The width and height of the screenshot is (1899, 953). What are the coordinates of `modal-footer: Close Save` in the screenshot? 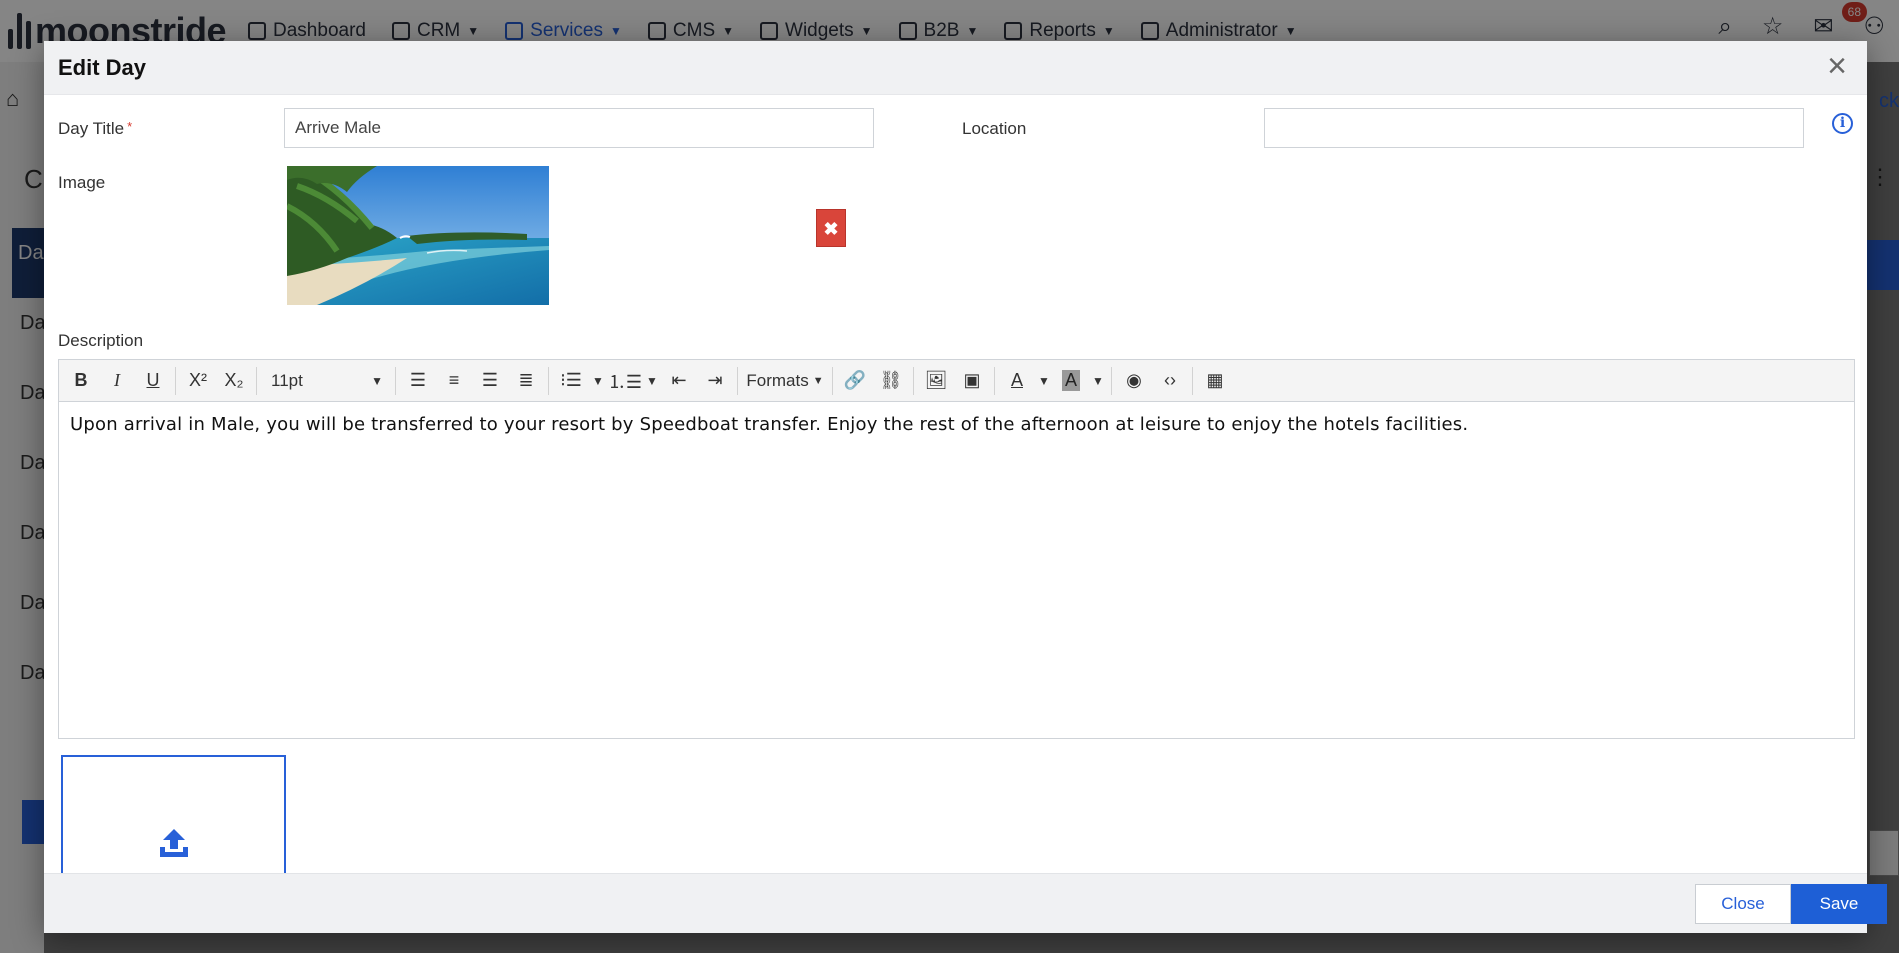 It's located at (965, 903).